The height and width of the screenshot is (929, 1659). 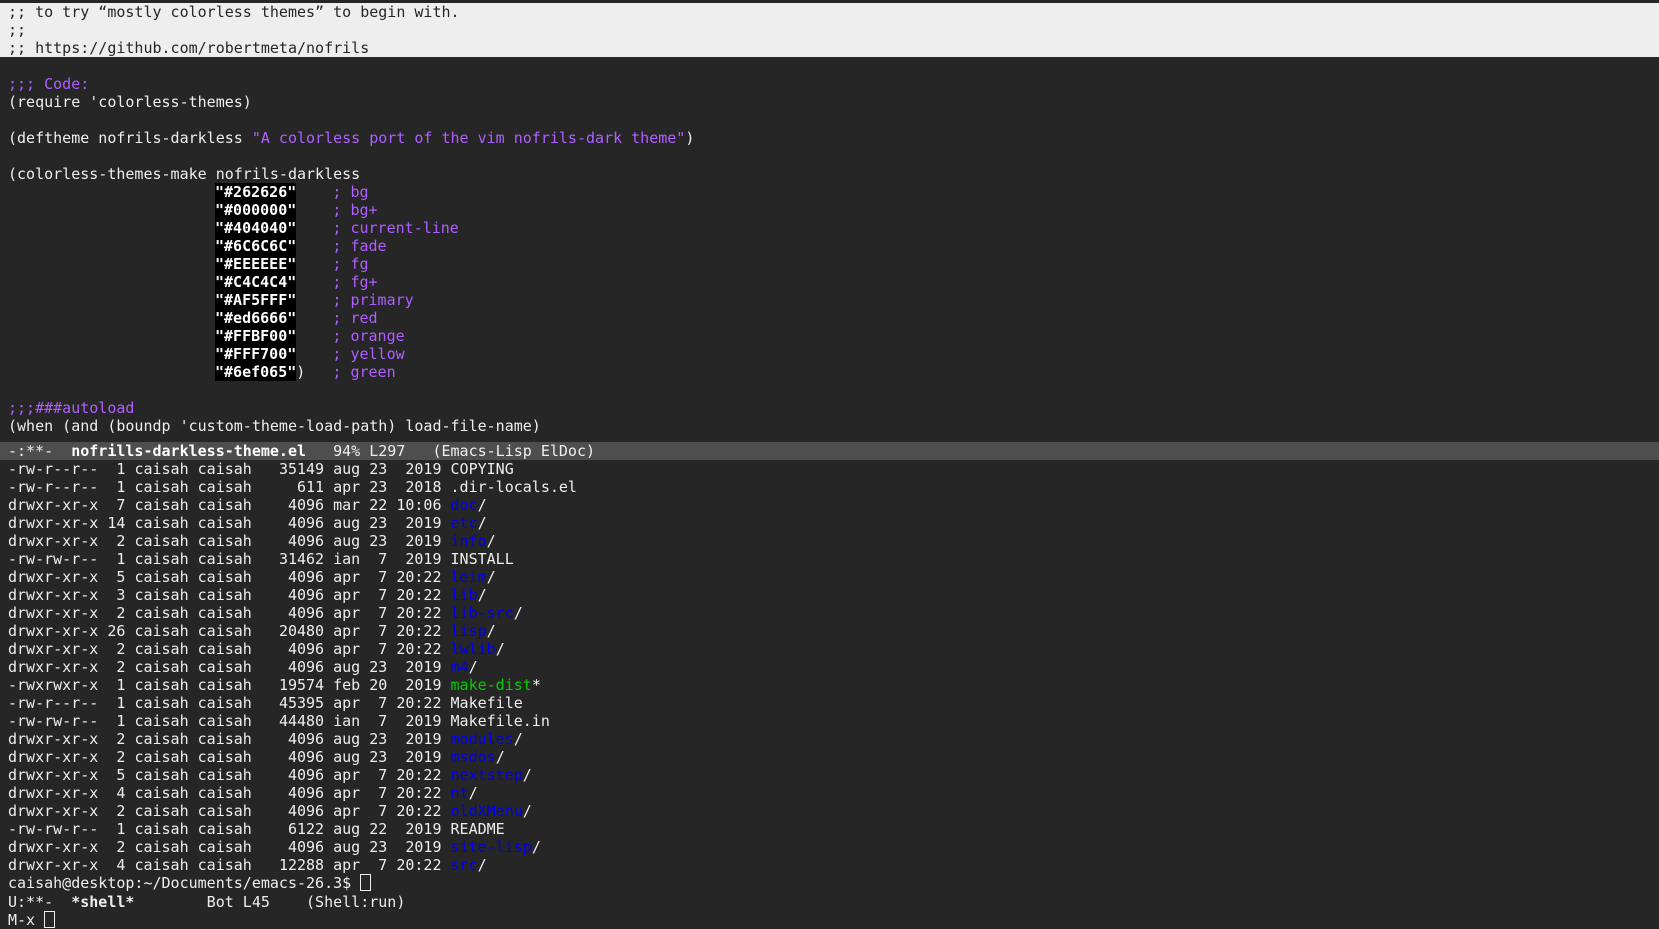 I want to click on listing-name: lwlib, so click(x=473, y=649).